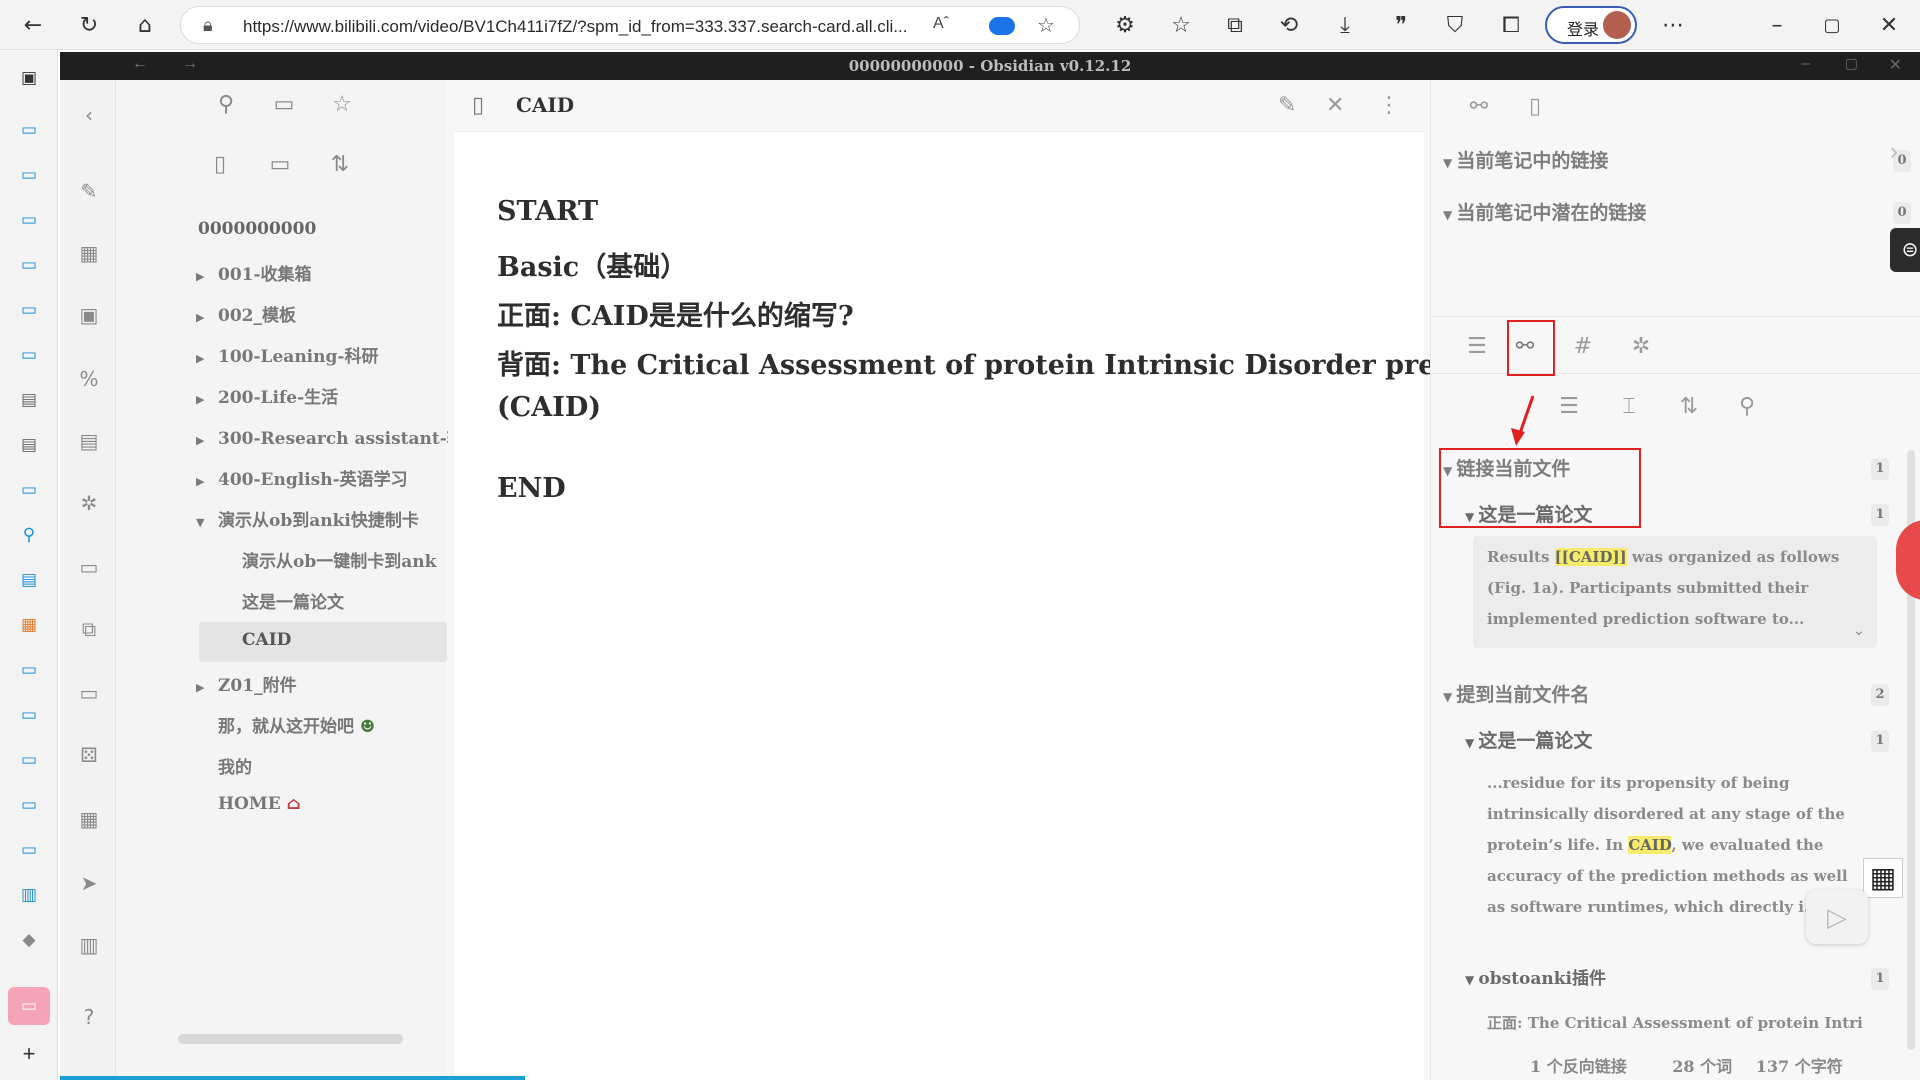  I want to click on tree-folder: ▶ 200-Life-生活, so click(267, 395).